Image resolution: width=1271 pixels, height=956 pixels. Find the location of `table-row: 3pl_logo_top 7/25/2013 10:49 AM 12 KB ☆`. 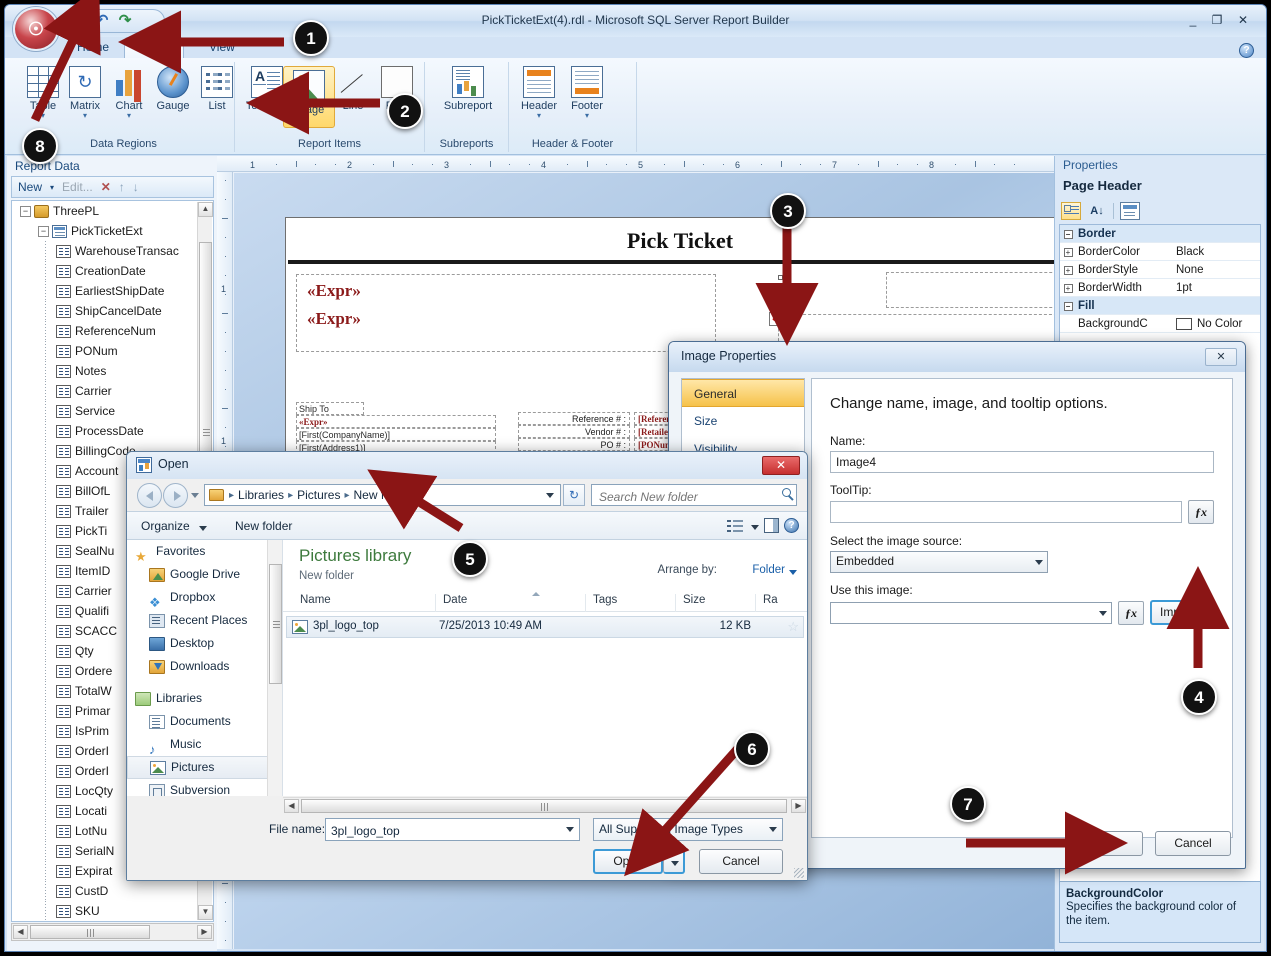

table-row: 3pl_logo_top 7/25/2013 10:49 AM 12 KB ☆ is located at coordinates (545, 627).